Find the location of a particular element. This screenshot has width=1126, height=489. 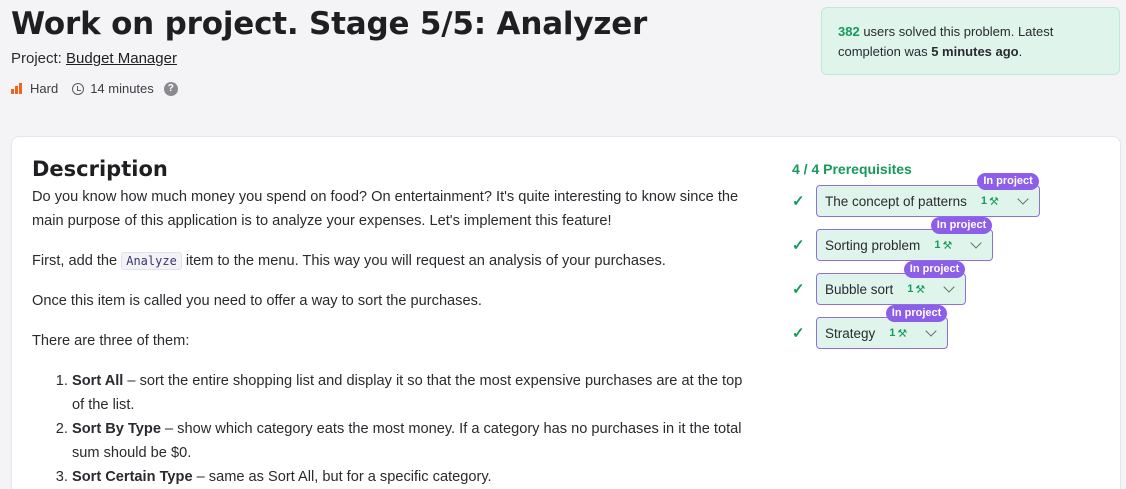

solved-text-b: . is located at coordinates (1020, 51).